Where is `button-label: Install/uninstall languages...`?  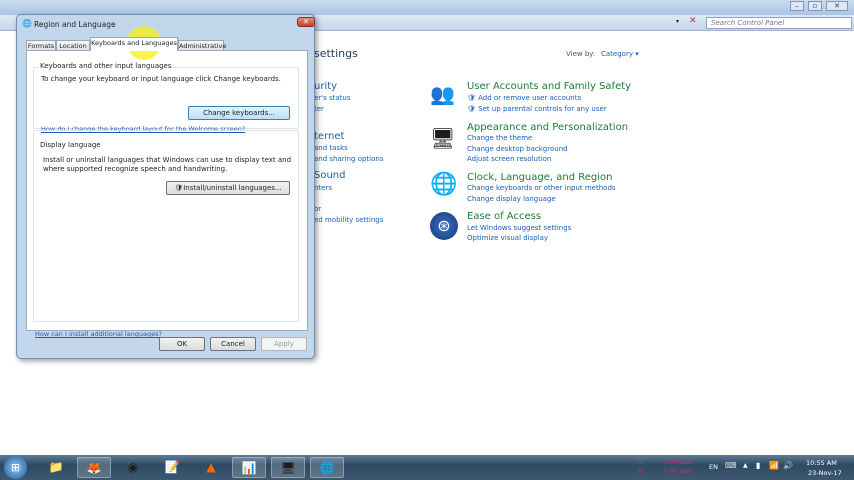 button-label: Install/uninstall languages... is located at coordinates (232, 188).